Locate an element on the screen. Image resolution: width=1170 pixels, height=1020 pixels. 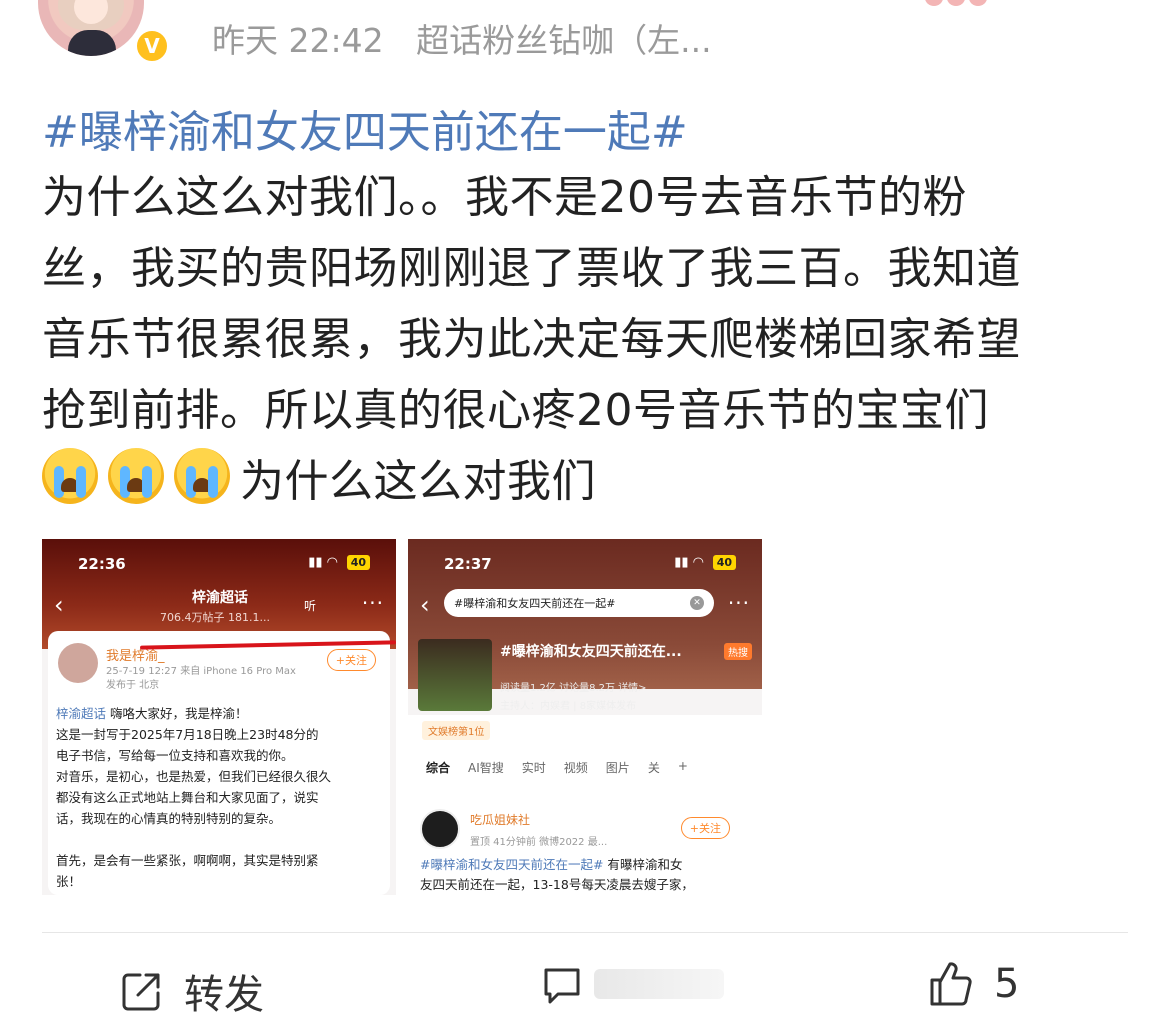
tab-all: 综合 is located at coordinates (438, 768).